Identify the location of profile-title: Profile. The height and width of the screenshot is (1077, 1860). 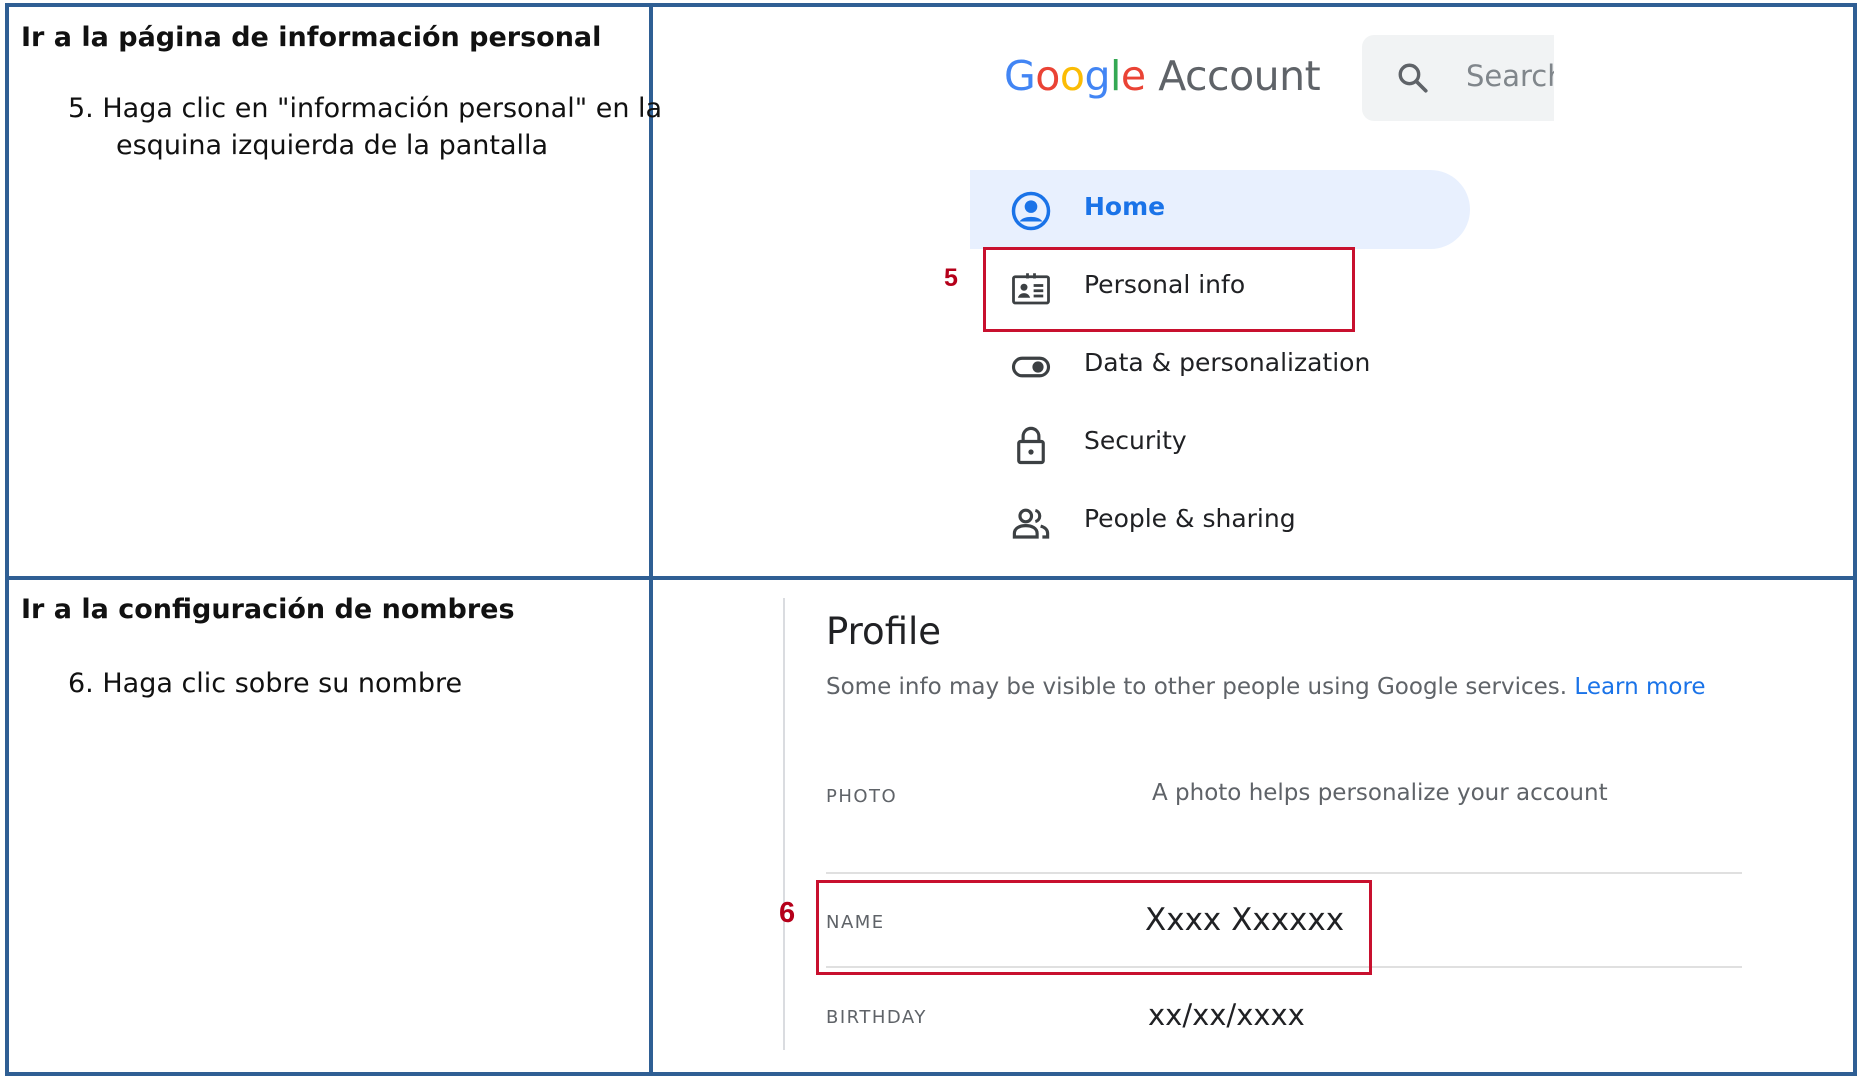
(884, 631).